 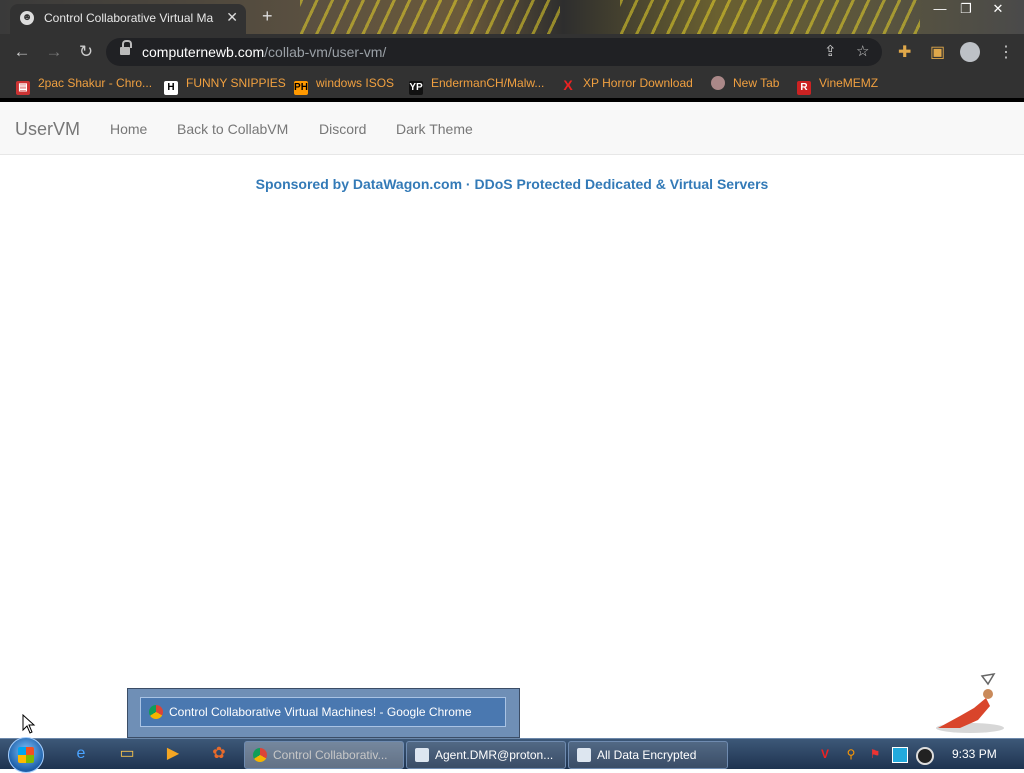 What do you see at coordinates (267, 16) in the screenshot?
I see `new-tab-icon: +` at bounding box center [267, 16].